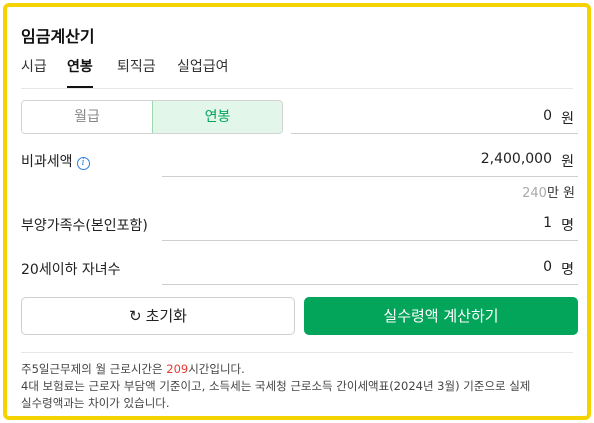 Image resolution: width=594 pixels, height=423 pixels. What do you see at coordinates (516, 159) in the screenshot?
I see `non-taxable-value: 2,400,000` at bounding box center [516, 159].